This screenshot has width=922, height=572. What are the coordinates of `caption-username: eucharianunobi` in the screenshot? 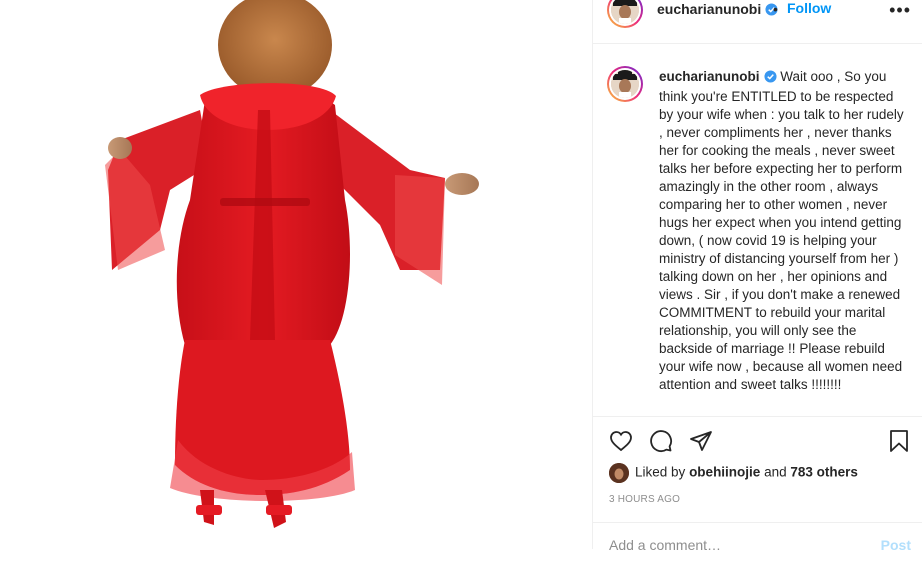 It's located at (709, 76).